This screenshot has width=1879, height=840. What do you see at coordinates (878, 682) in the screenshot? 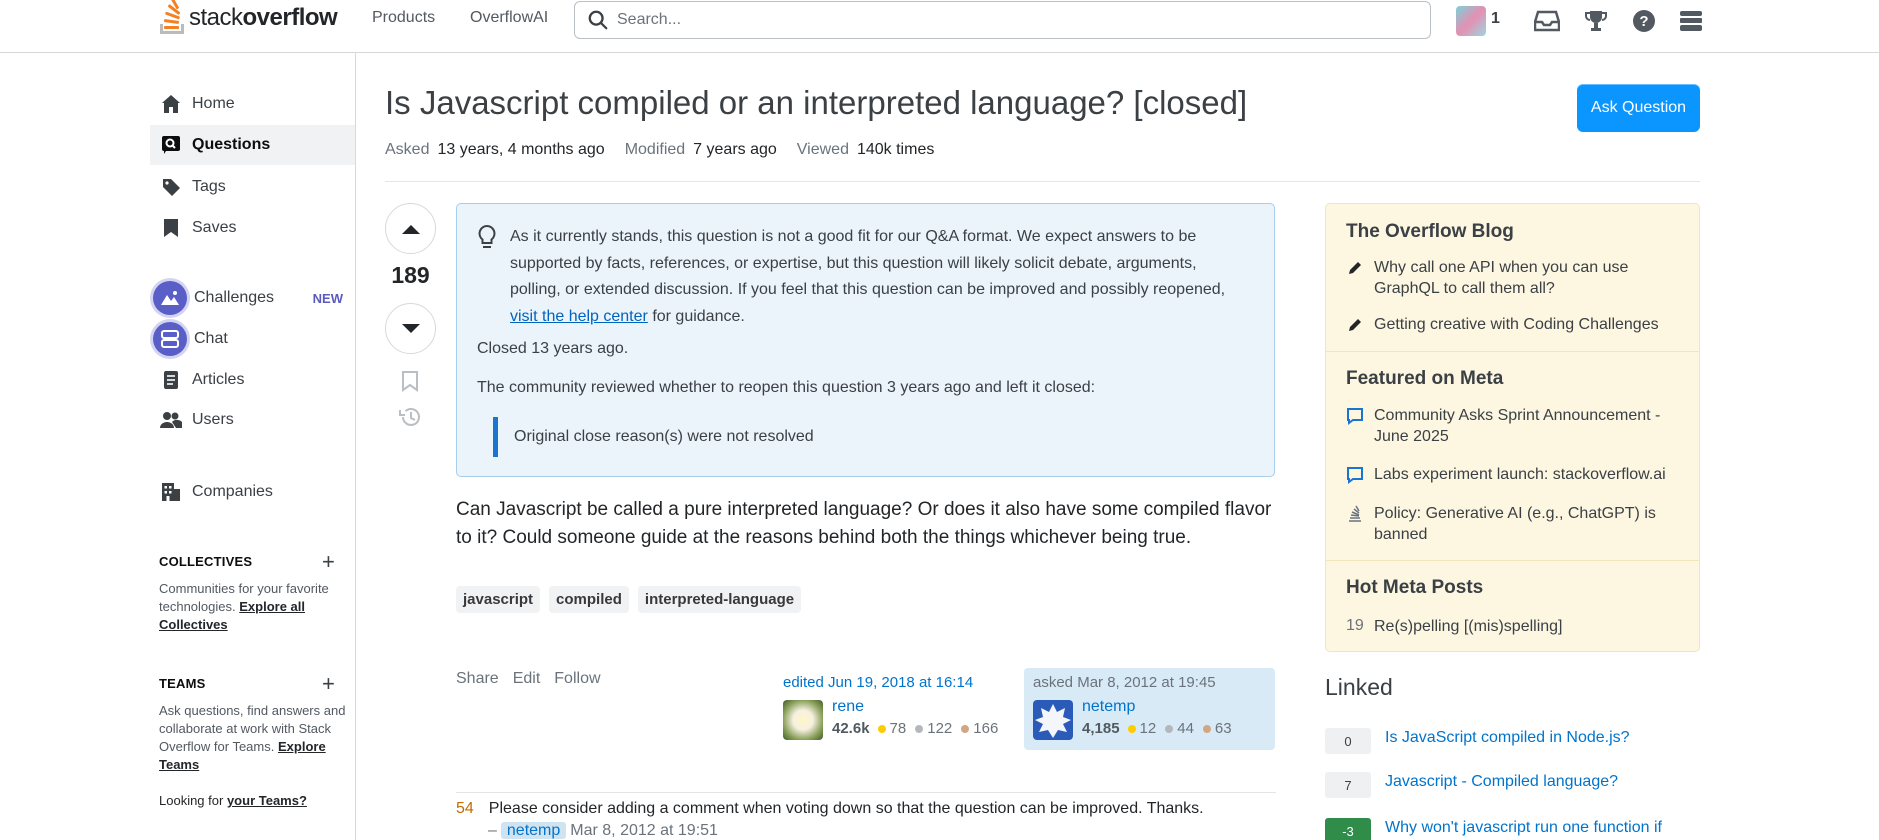
I see `edited-time-link: edited Jun 19, 2018 at 16:14` at bounding box center [878, 682].